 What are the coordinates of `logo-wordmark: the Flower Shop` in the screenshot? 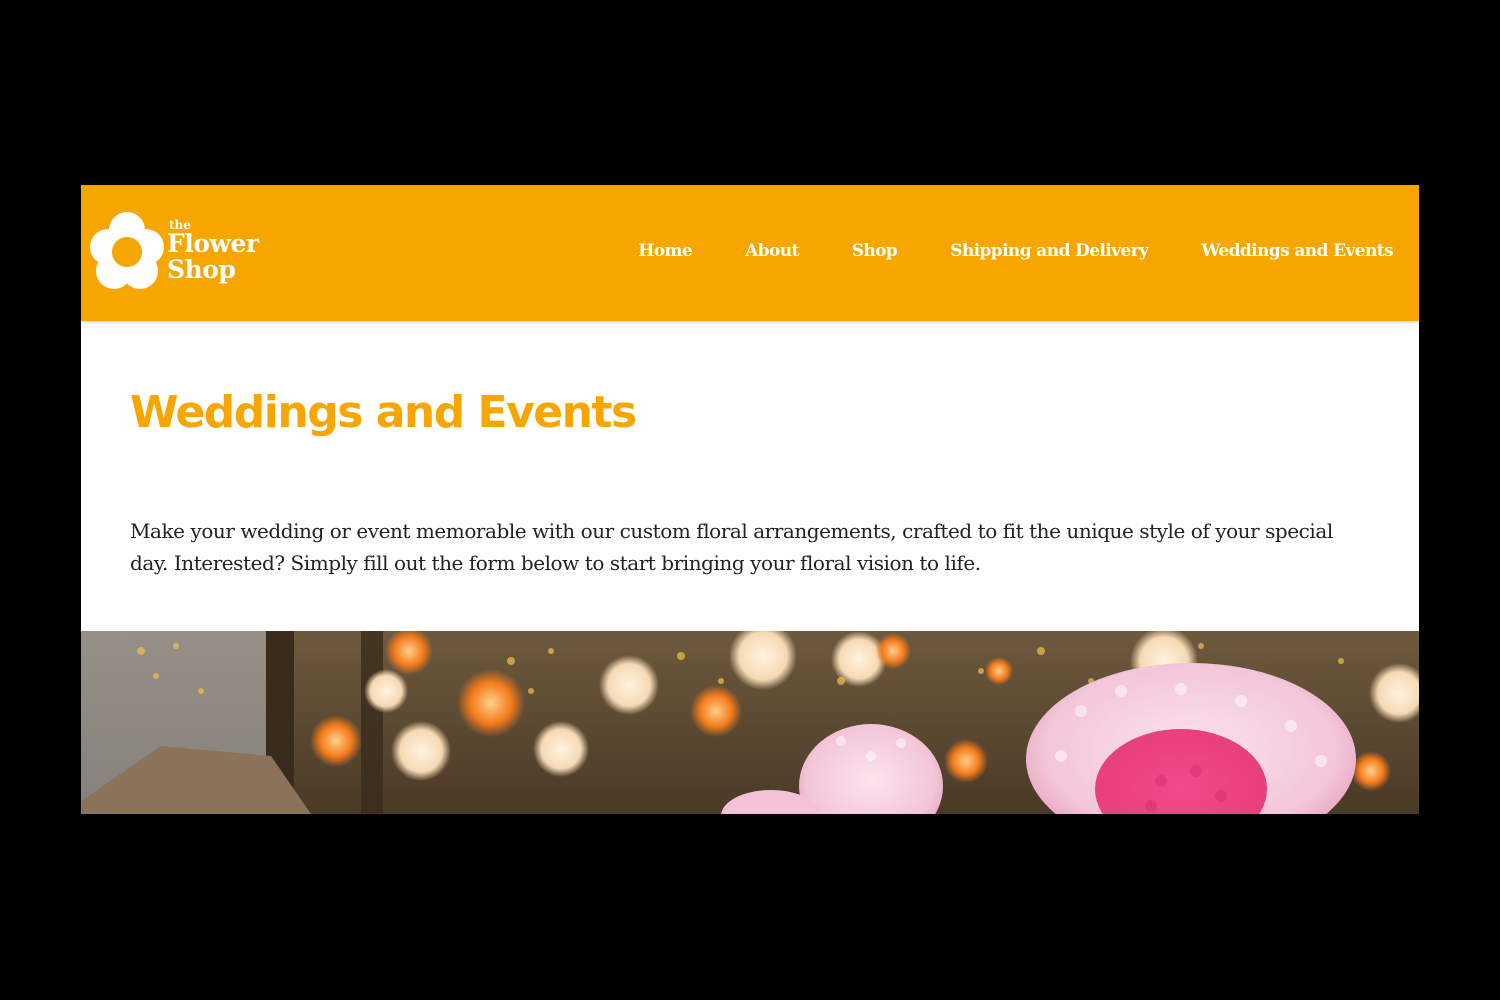 It's located at (213, 250).